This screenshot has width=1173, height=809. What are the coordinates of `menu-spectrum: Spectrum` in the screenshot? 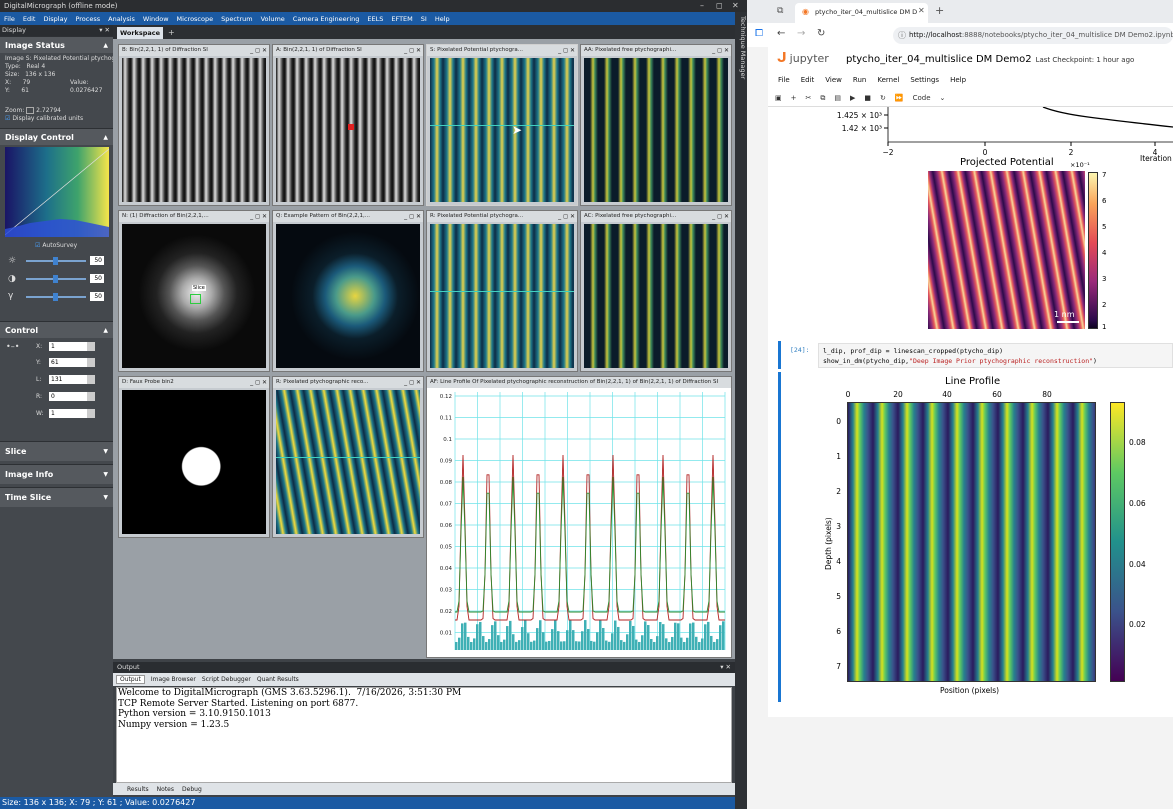 It's located at (237, 19).